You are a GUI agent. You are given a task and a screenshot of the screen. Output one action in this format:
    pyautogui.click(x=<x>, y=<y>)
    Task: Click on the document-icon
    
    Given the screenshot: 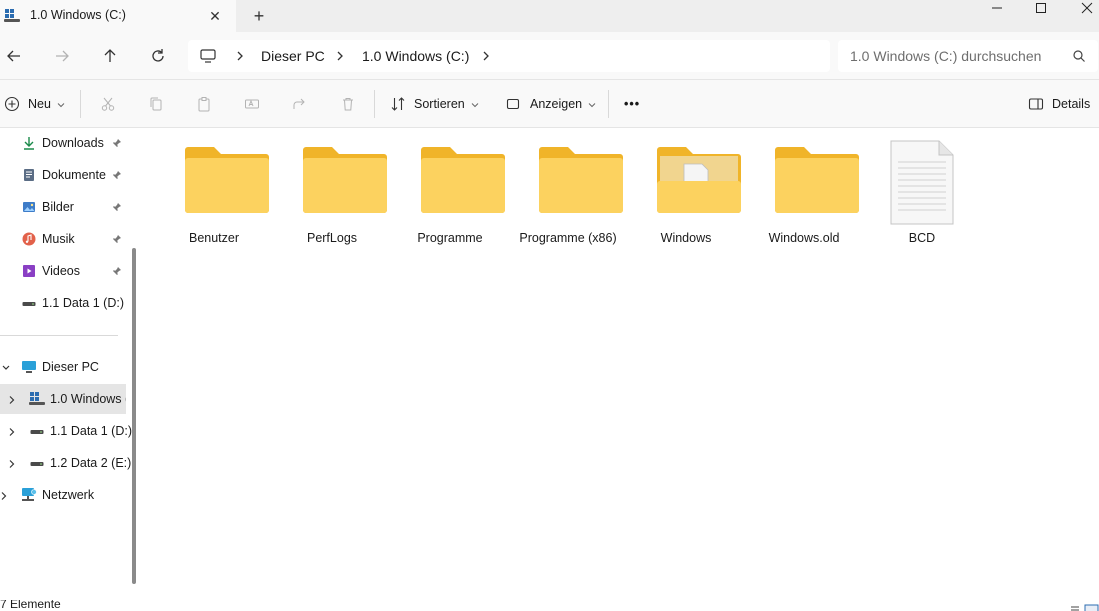 What is the action you would take?
    pyautogui.click(x=921, y=184)
    